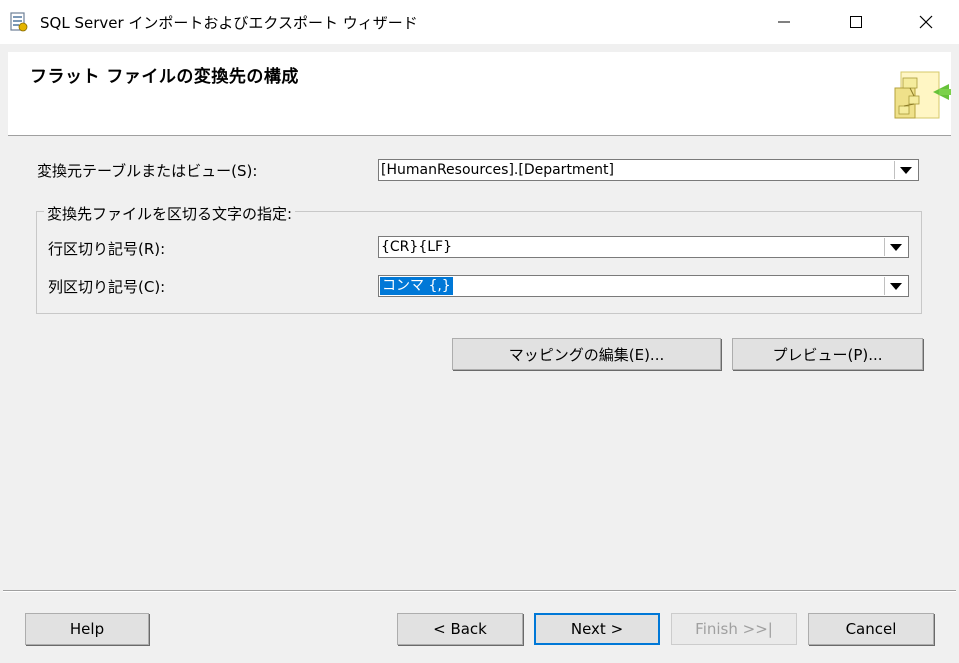  What do you see at coordinates (734, 629) in the screenshot?
I see `finish-button: Finish >>|` at bounding box center [734, 629].